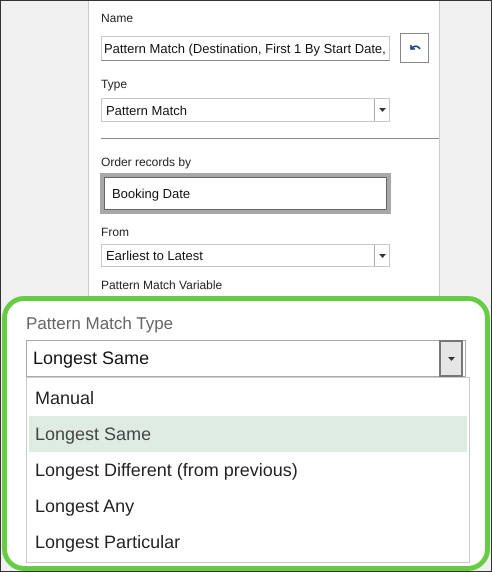 The height and width of the screenshot is (572, 492). Describe the element at coordinates (248, 398) in the screenshot. I see `dropdown-option: Manual` at that location.